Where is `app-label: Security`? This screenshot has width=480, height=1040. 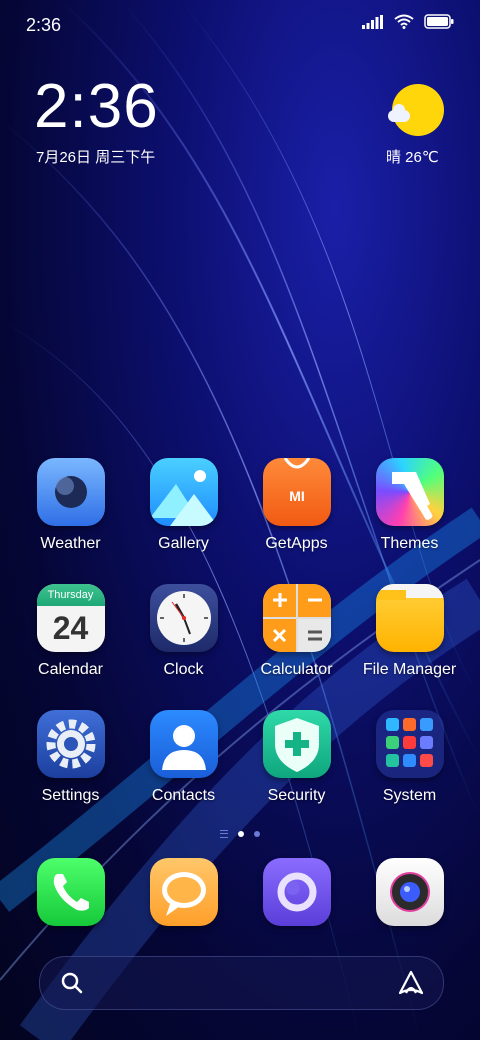
app-label: Security is located at coordinates (296, 795).